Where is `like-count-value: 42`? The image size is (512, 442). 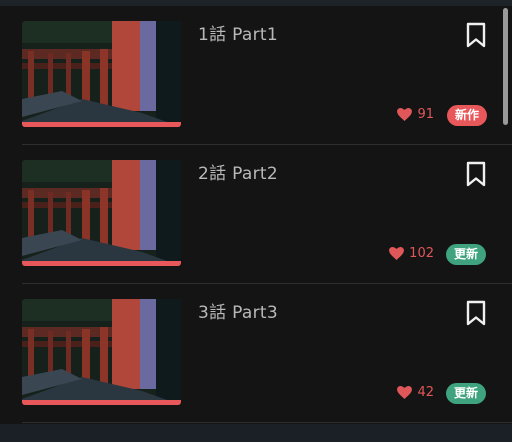
like-count-value: 42 is located at coordinates (425, 392).